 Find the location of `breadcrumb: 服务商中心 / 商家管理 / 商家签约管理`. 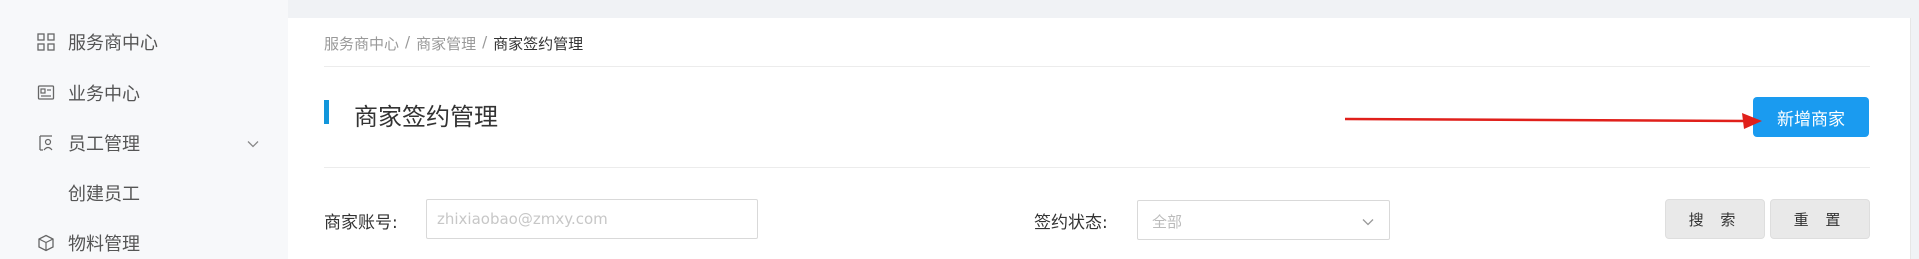

breadcrumb: 服务商中心 / 商家管理 / 商家签约管理 is located at coordinates (453, 43).